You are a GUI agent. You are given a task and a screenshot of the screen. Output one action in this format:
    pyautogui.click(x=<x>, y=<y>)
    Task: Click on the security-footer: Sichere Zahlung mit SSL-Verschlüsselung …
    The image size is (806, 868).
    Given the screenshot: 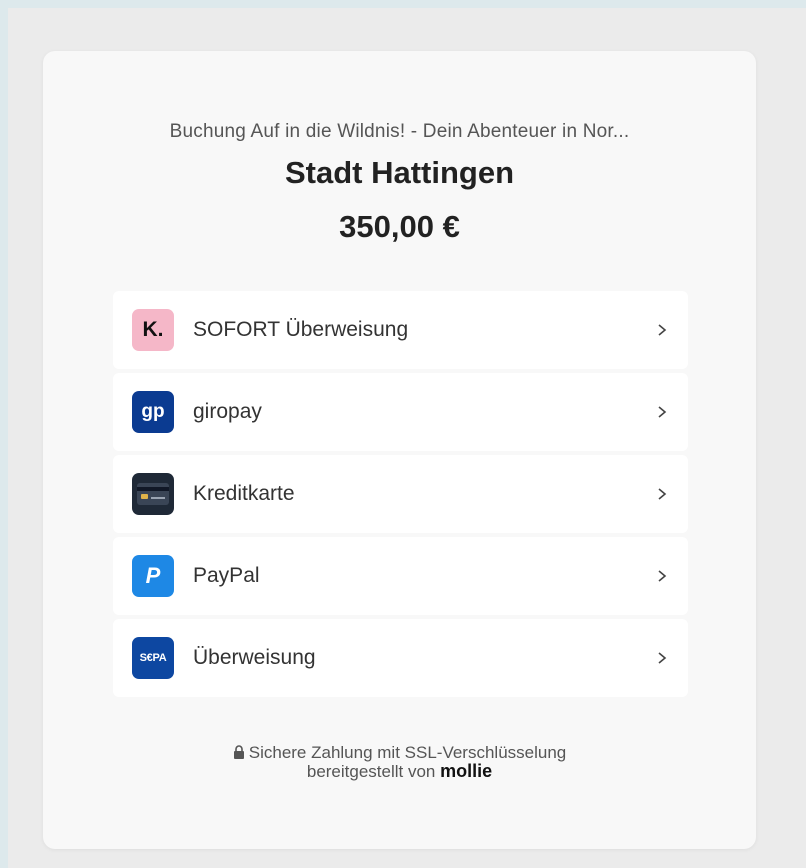 What is the action you would take?
    pyautogui.click(x=399, y=762)
    